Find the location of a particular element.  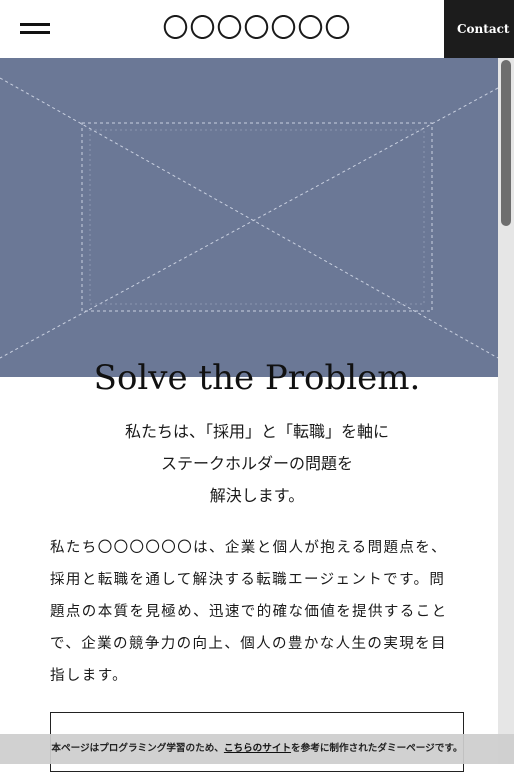

scrollbar-thumb is located at coordinates (506, 143).